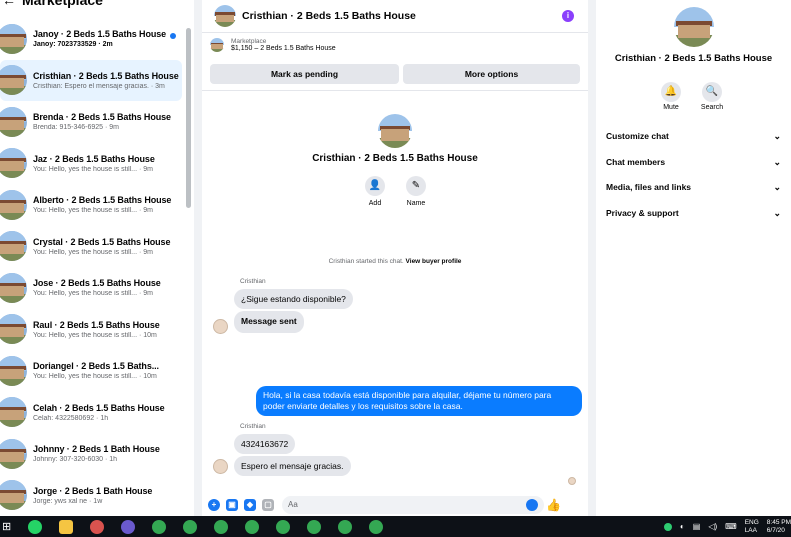 The height and width of the screenshot is (537, 791). What do you see at coordinates (731, 526) in the screenshot?
I see `keyboard-icon: ⌨` at bounding box center [731, 526].